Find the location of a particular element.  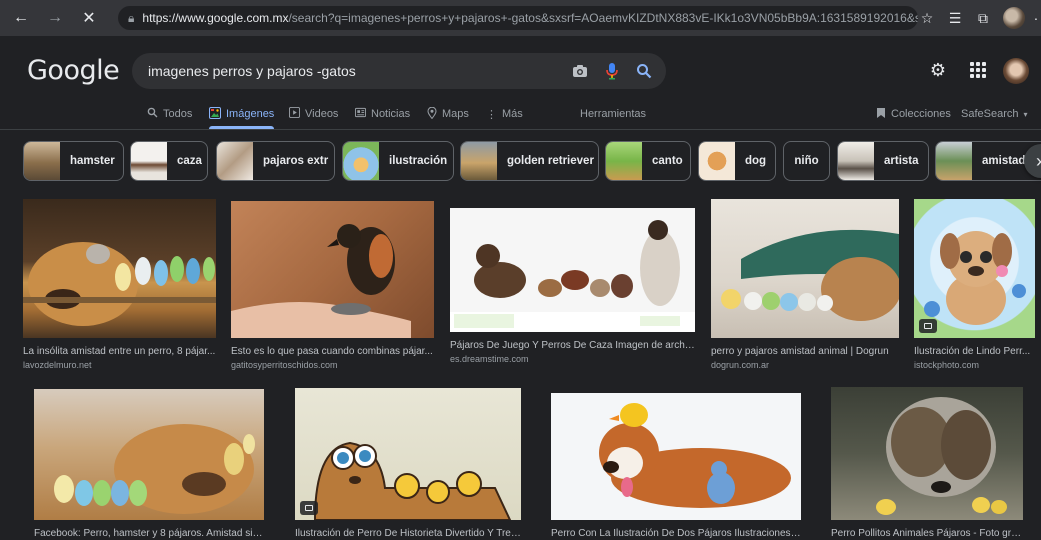

search-box: imagenes perros y pajaros -gatos is located at coordinates (399, 71).